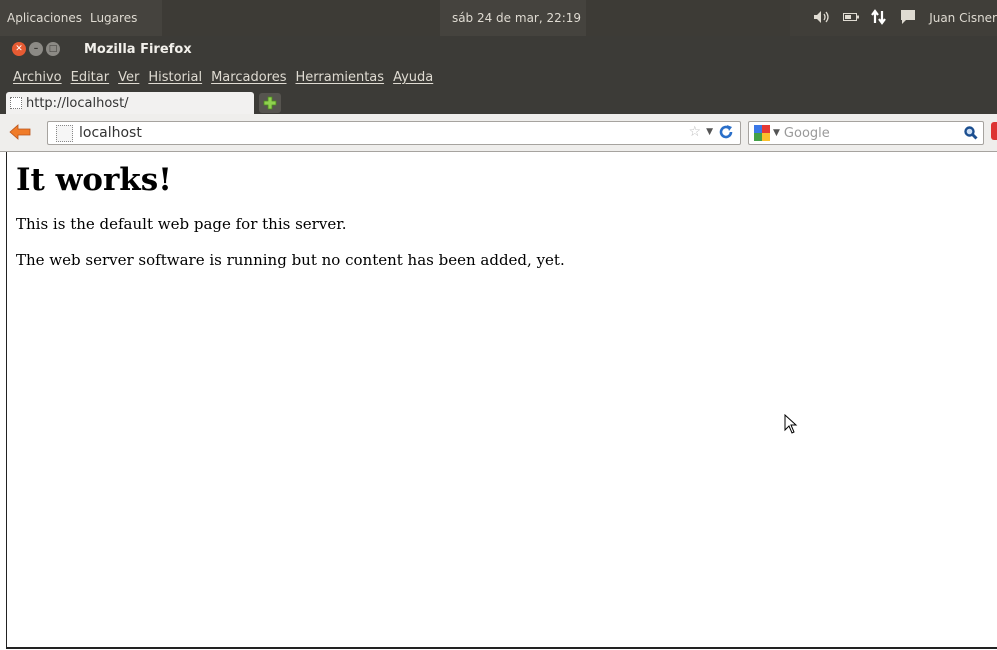  I want to click on tab-label: http://localhost/, so click(77, 103).